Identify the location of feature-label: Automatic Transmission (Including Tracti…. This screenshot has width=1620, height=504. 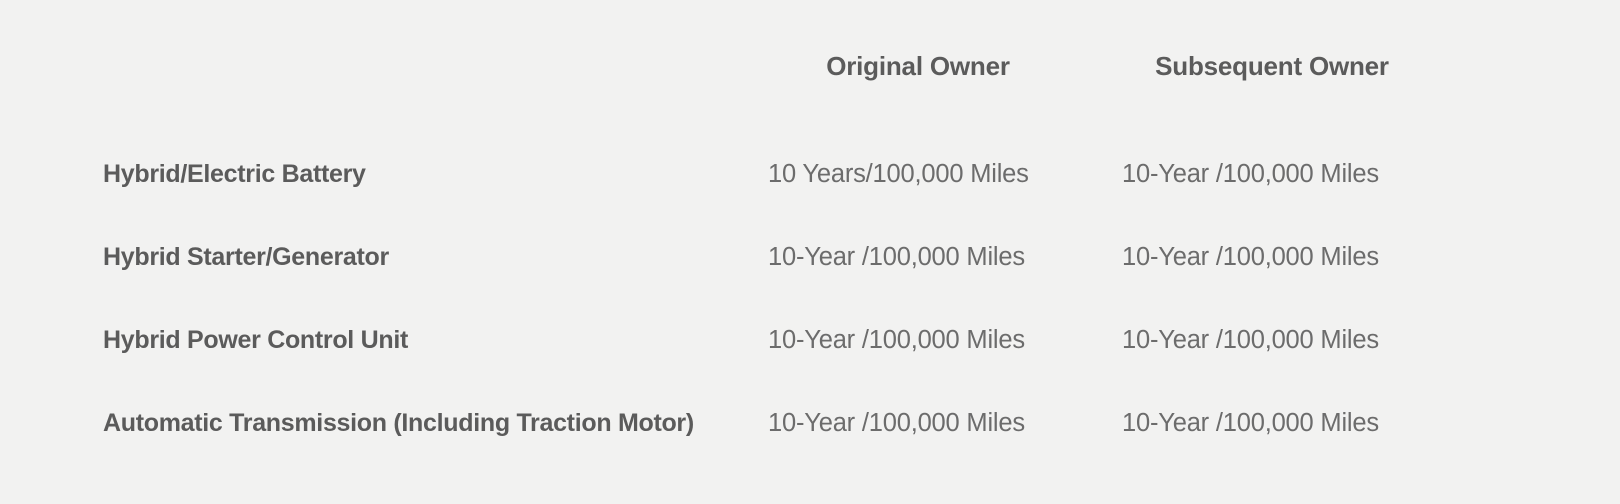
(398, 423).